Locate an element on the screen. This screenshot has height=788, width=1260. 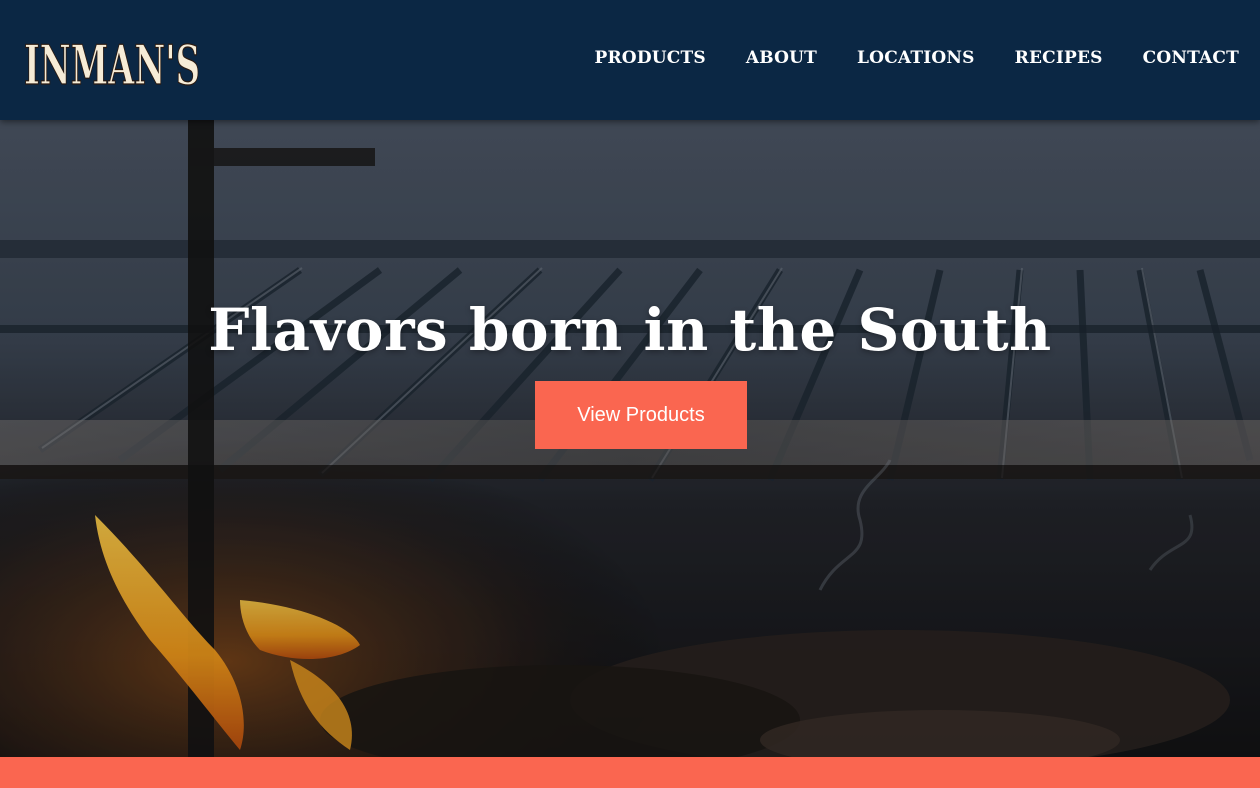
nav-item-recipes: RECIPES is located at coordinates (1059, 58).